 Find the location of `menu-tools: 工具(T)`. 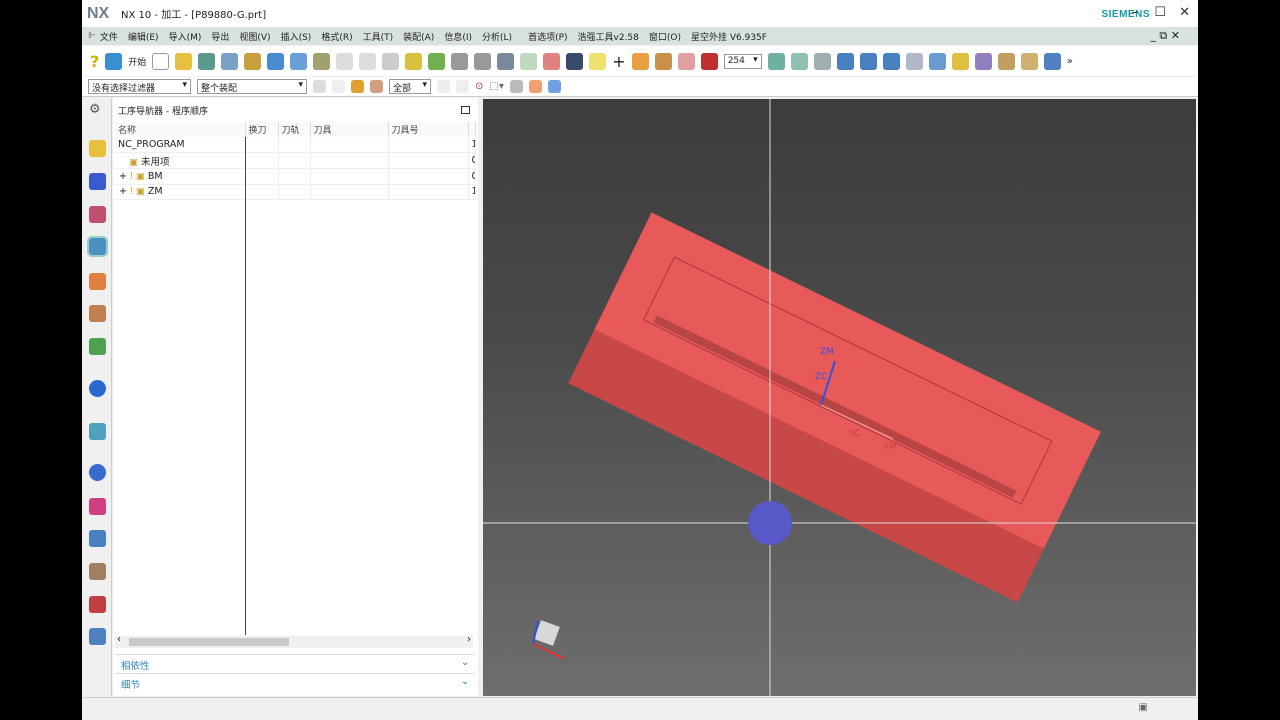

menu-tools: 工具(T) is located at coordinates (378, 36).